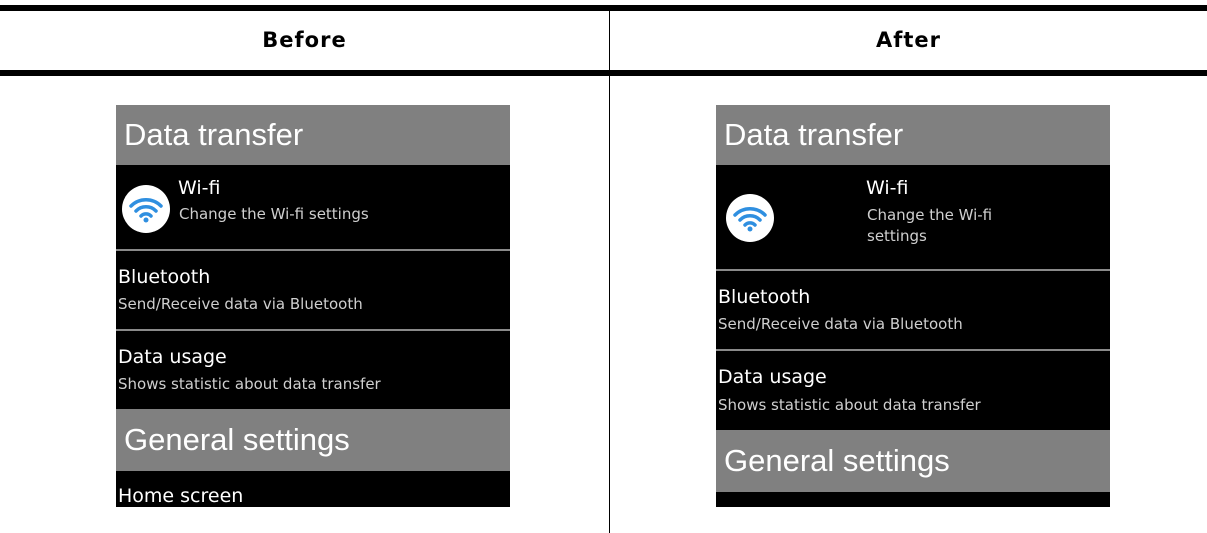  Describe the element at coordinates (908, 40) in the screenshot. I see `header-after: After` at that location.